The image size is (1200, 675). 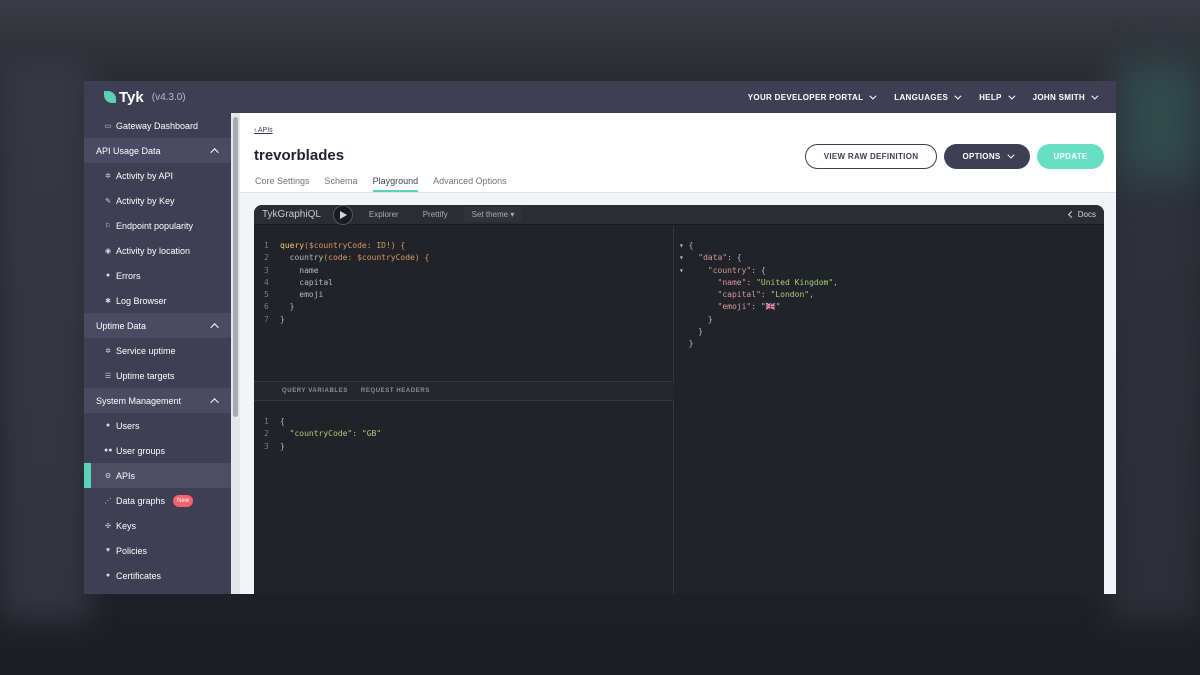 I want to click on new-badge: New, so click(x=183, y=500).